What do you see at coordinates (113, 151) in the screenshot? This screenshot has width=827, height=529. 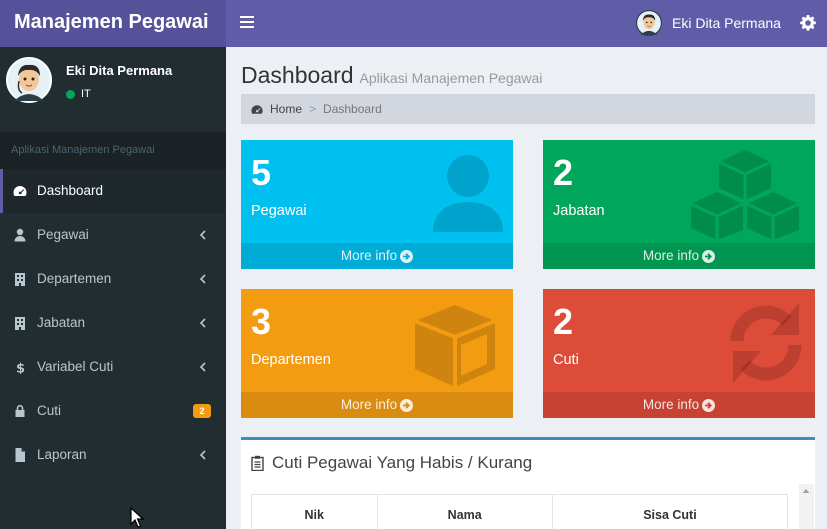 I see `sidebar-header: Aplikasi Manajemen Pegawai` at bounding box center [113, 151].